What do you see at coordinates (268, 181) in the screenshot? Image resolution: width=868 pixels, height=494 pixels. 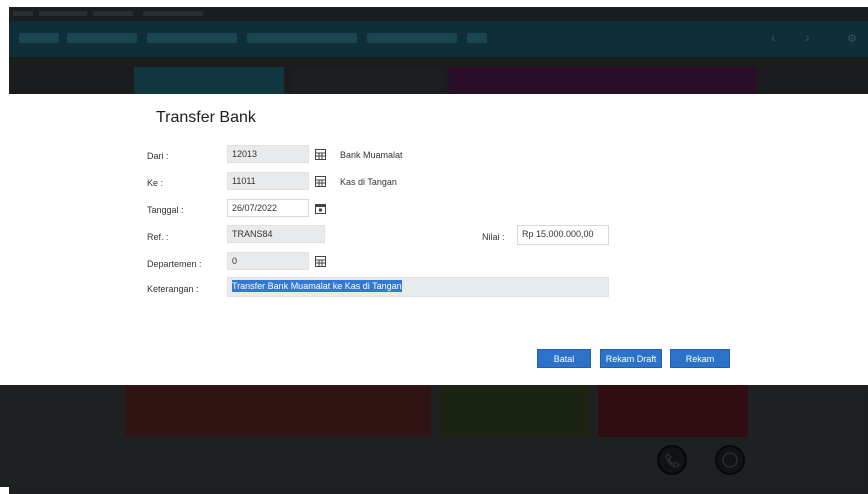 I see `ke-account-input: 11011` at bounding box center [268, 181].